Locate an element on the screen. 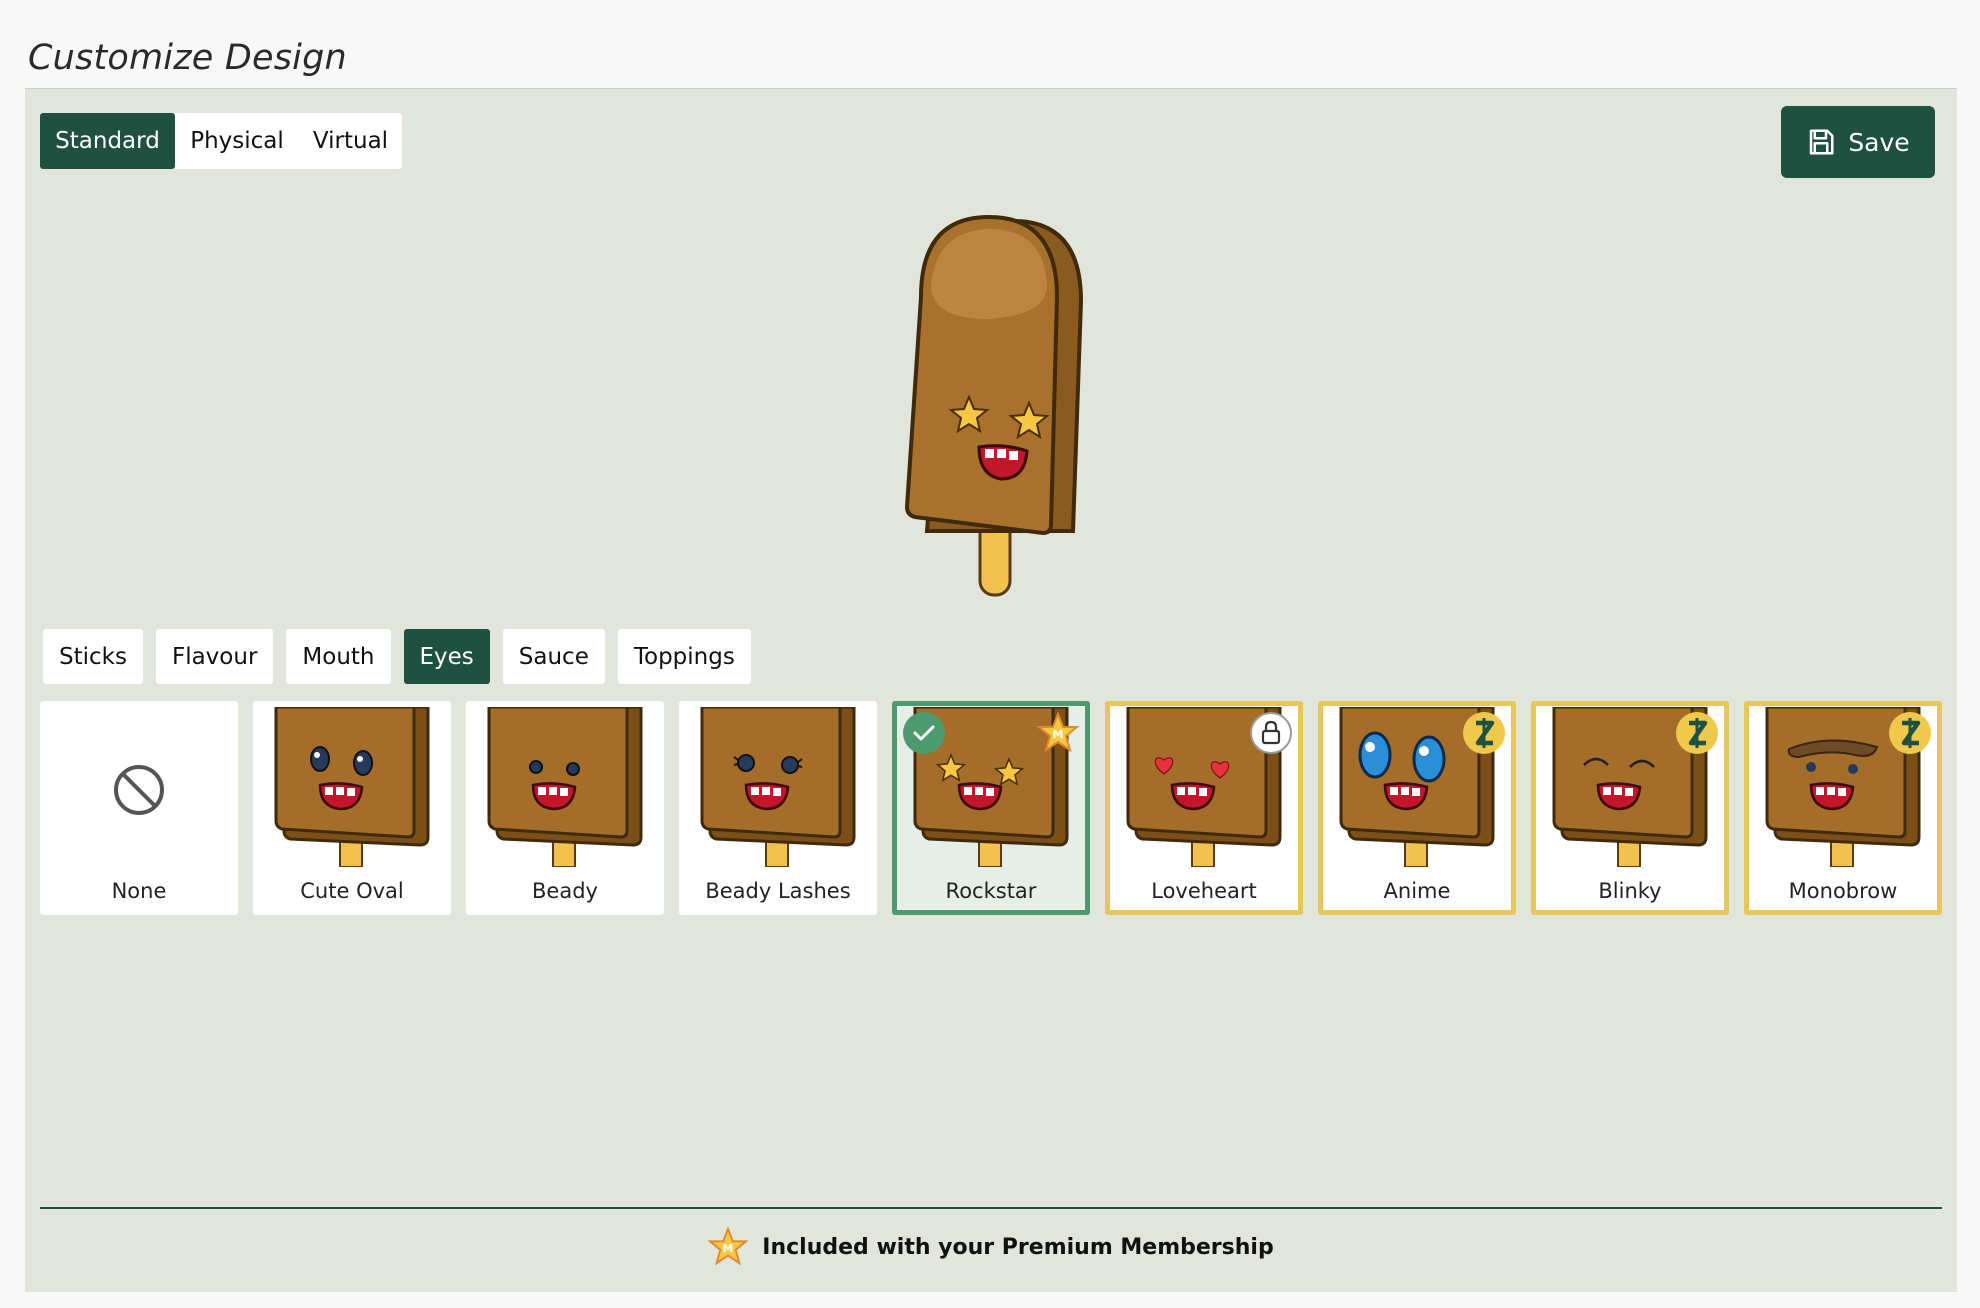  option-beady-lashes: Beady Lashes is located at coordinates (778, 808).